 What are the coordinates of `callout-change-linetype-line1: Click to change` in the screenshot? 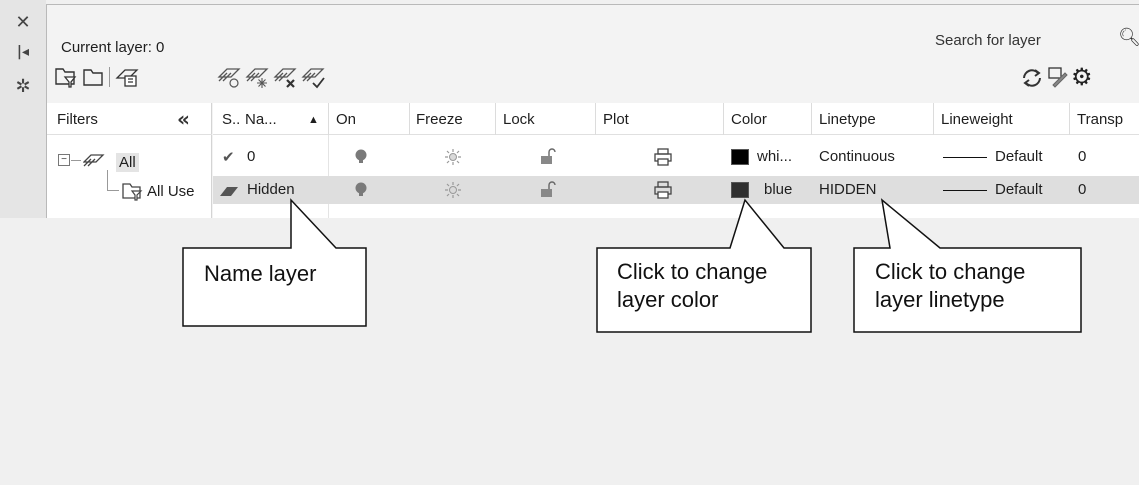 It's located at (950, 271).